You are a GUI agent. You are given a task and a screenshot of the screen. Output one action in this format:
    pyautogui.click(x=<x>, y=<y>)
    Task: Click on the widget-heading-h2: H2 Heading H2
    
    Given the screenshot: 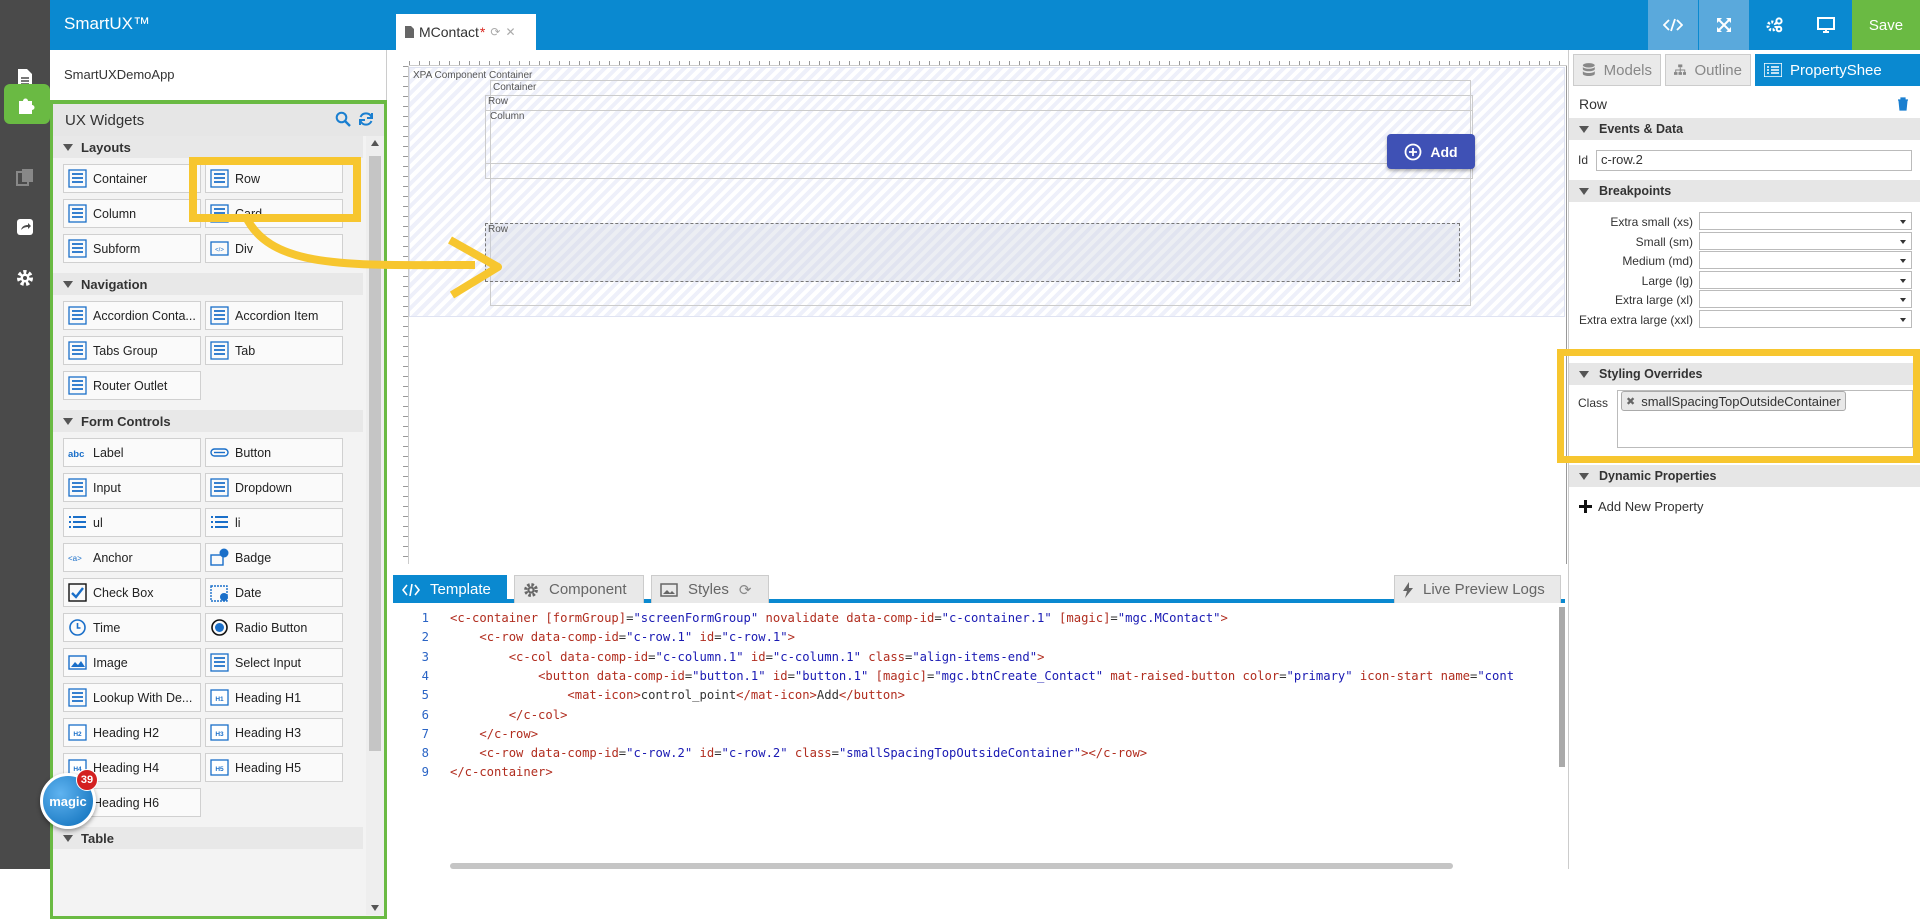 What is the action you would take?
    pyautogui.click(x=132, y=732)
    